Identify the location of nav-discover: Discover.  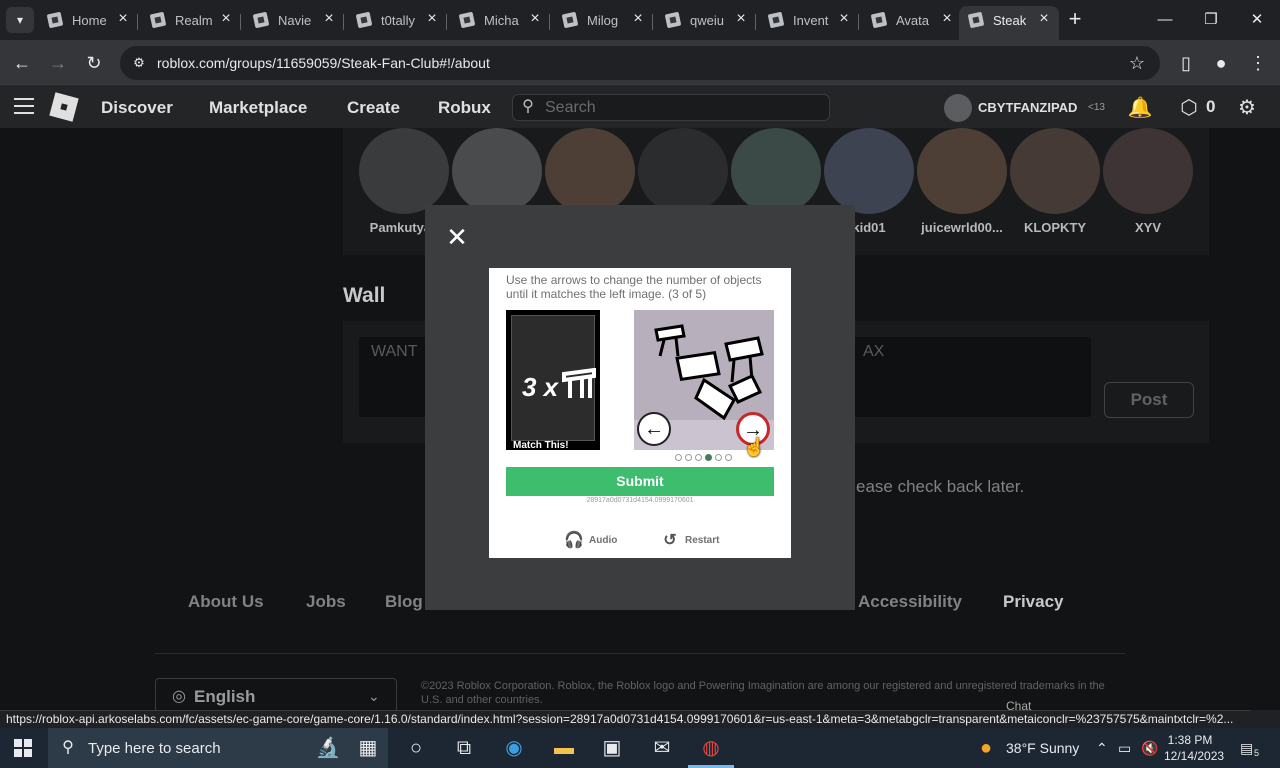
(137, 108).